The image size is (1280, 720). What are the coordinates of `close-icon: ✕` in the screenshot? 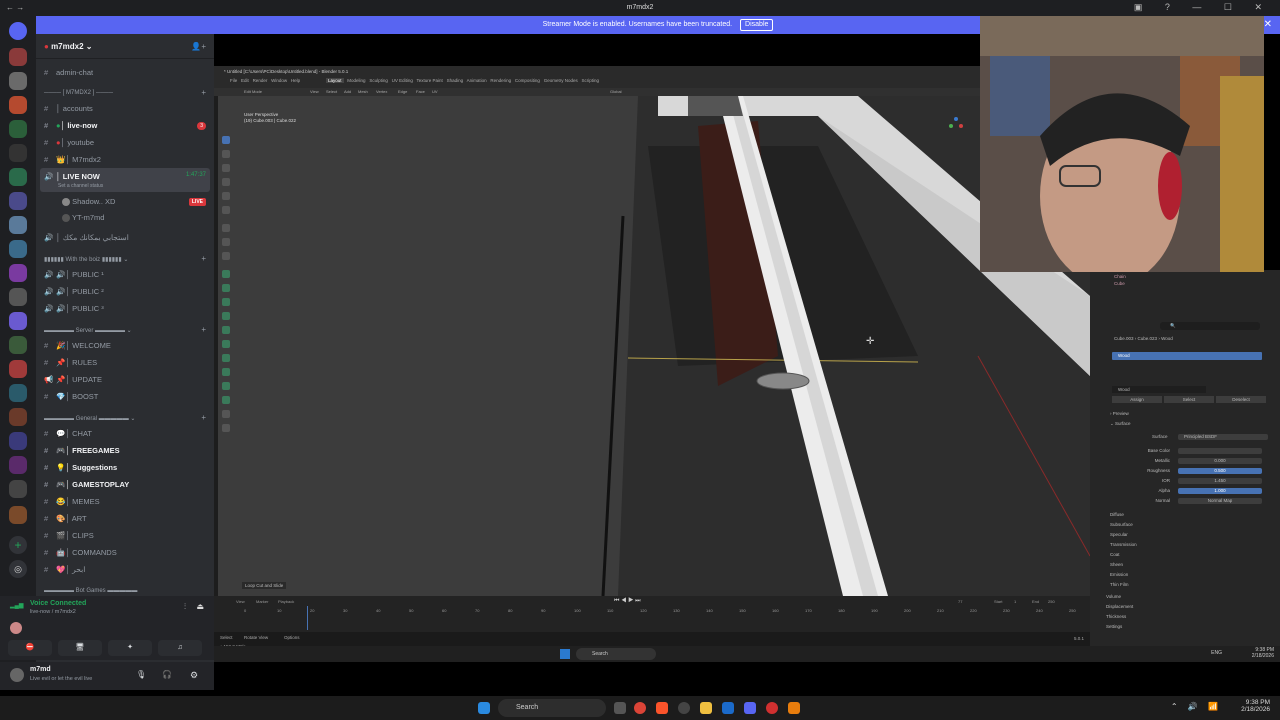 It's located at (1268, 25).